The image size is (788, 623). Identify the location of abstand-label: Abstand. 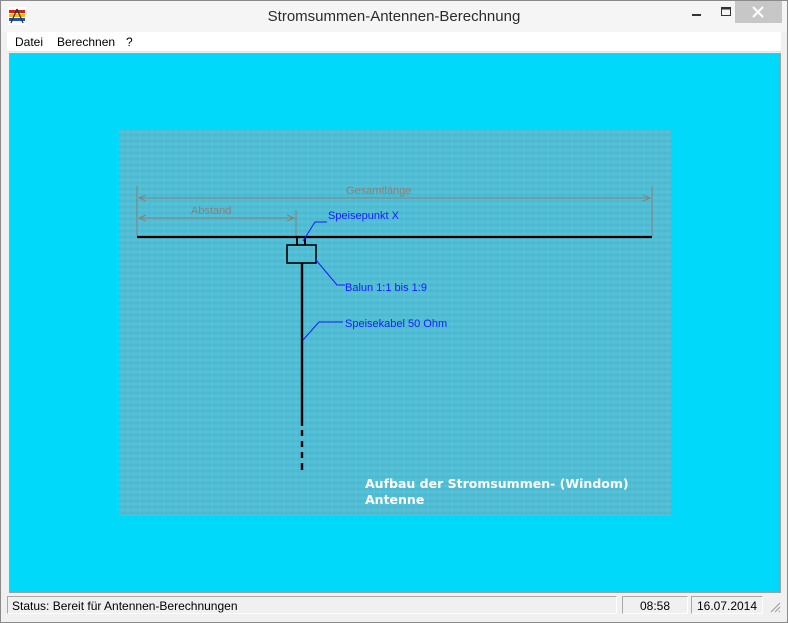
(211, 211).